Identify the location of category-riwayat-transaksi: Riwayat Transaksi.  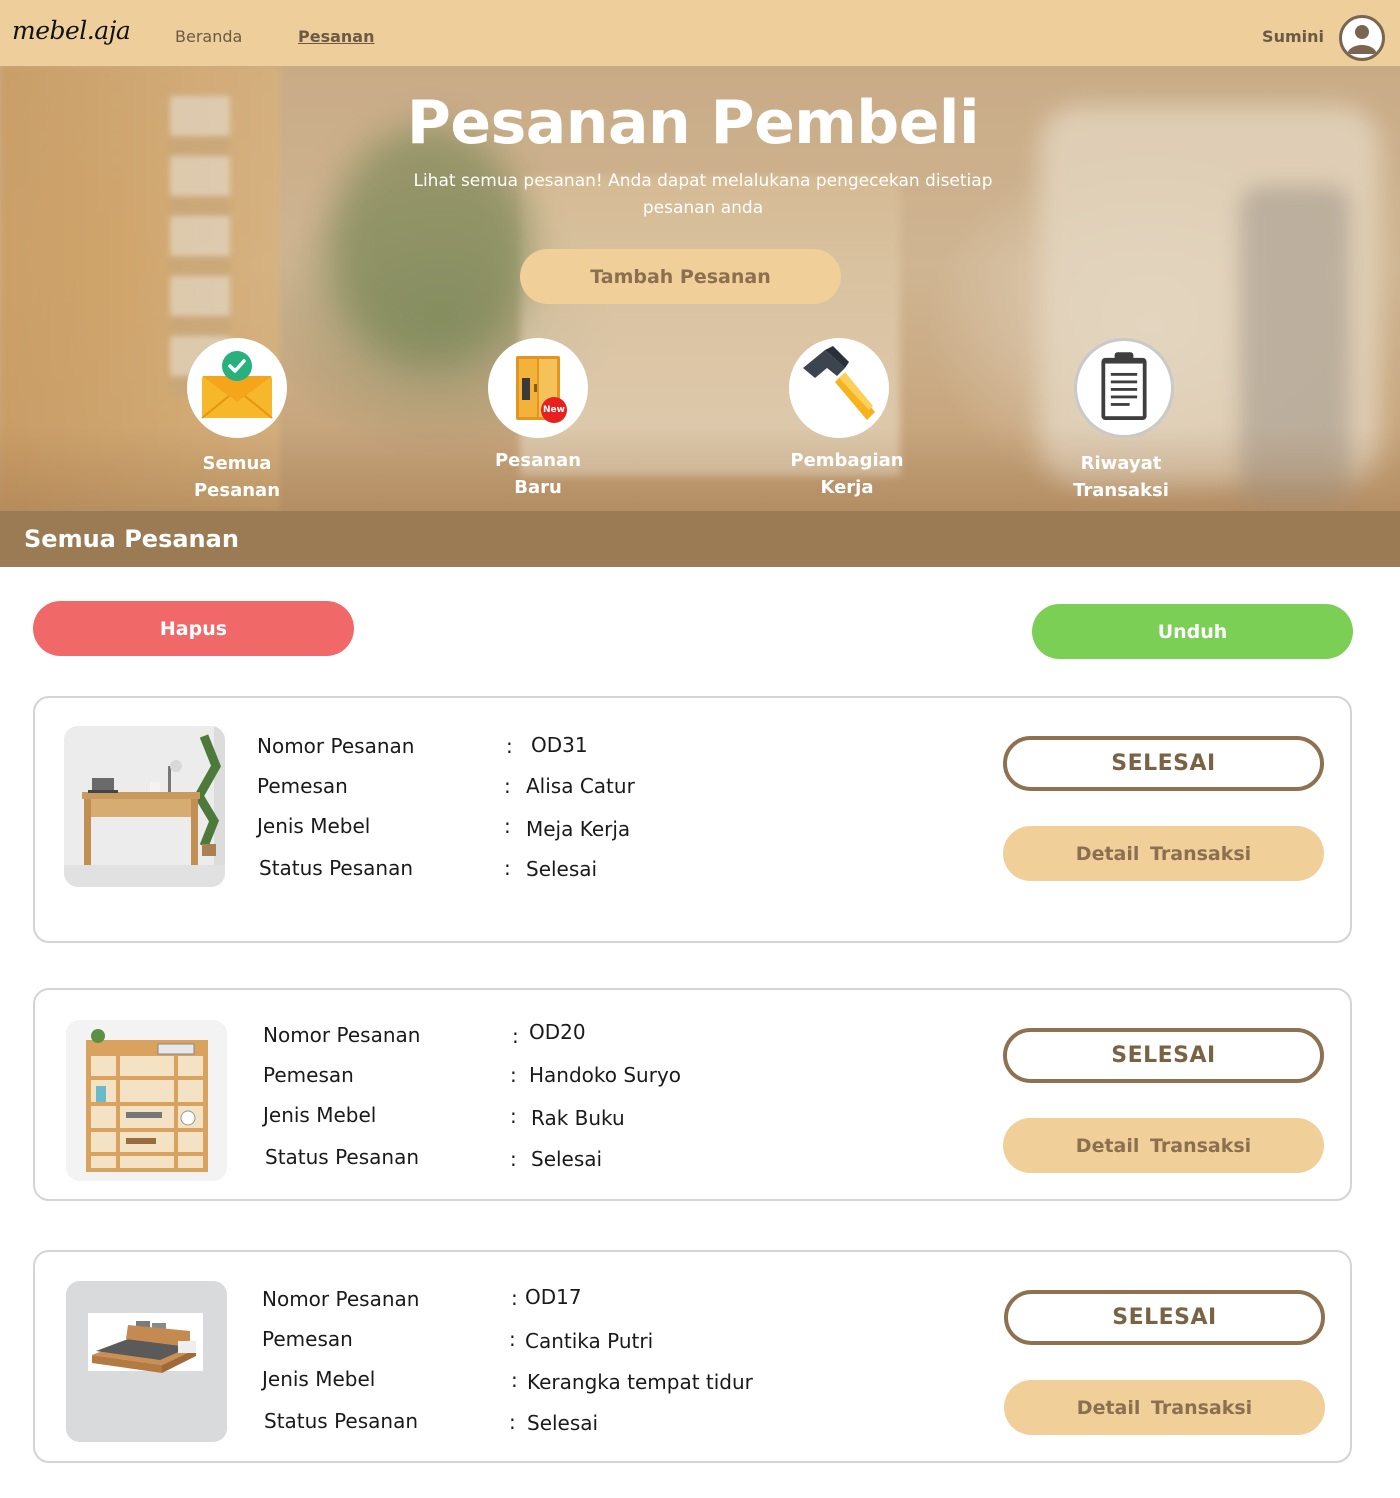
(1124, 421).